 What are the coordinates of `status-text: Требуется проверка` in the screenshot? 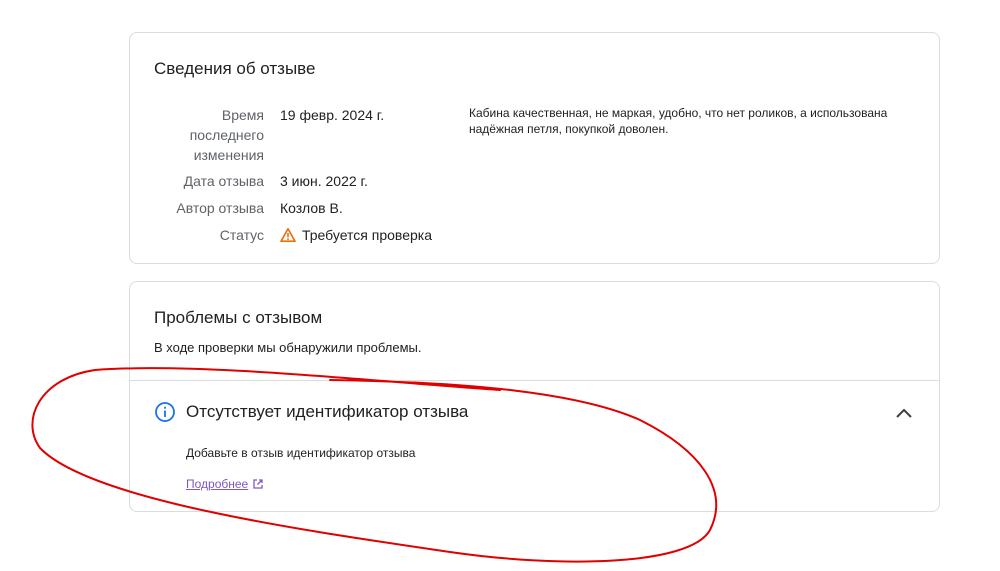 It's located at (367, 235).